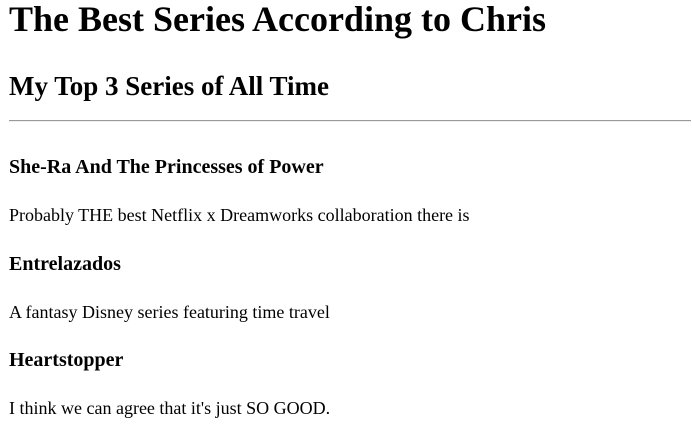 Image resolution: width=692 pixels, height=433 pixels. Describe the element at coordinates (277, 19) in the screenshot. I see `page-title: The Best Series According to Chris` at that location.